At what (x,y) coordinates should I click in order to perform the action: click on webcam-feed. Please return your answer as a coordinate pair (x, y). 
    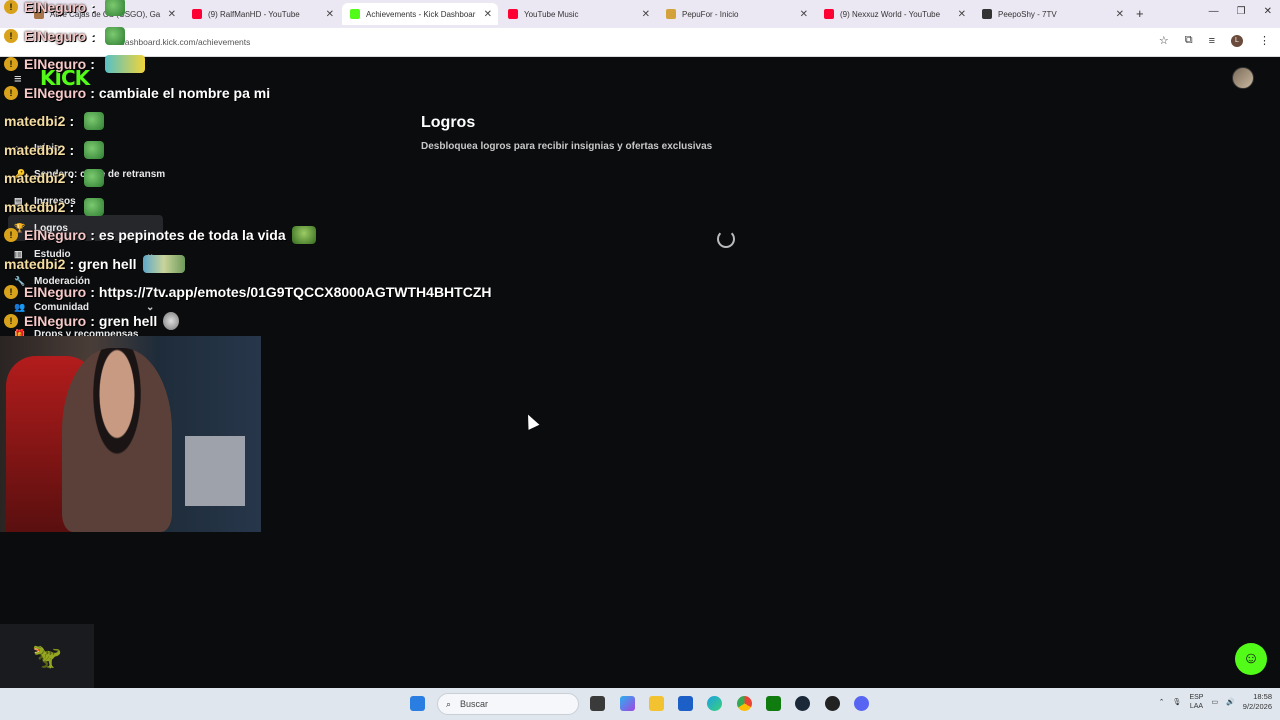
    Looking at the image, I should click on (130, 434).